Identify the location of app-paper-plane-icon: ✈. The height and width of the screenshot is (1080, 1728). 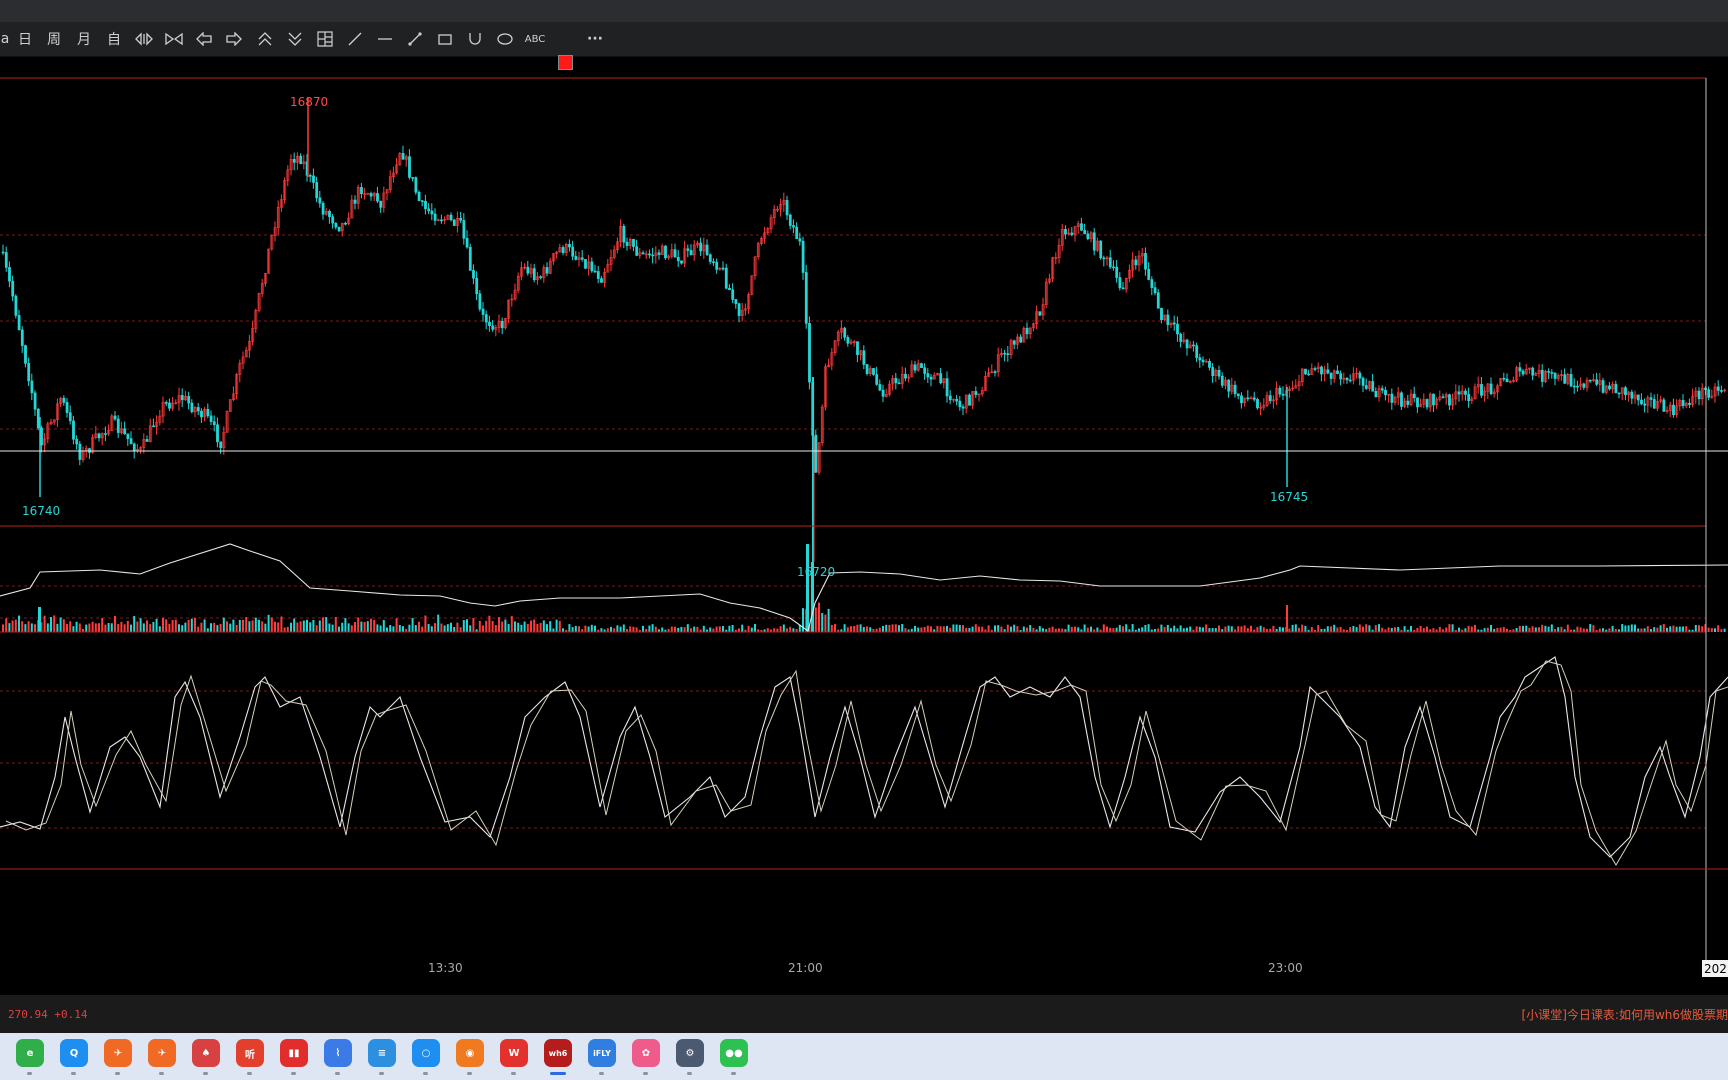
(118, 1053).